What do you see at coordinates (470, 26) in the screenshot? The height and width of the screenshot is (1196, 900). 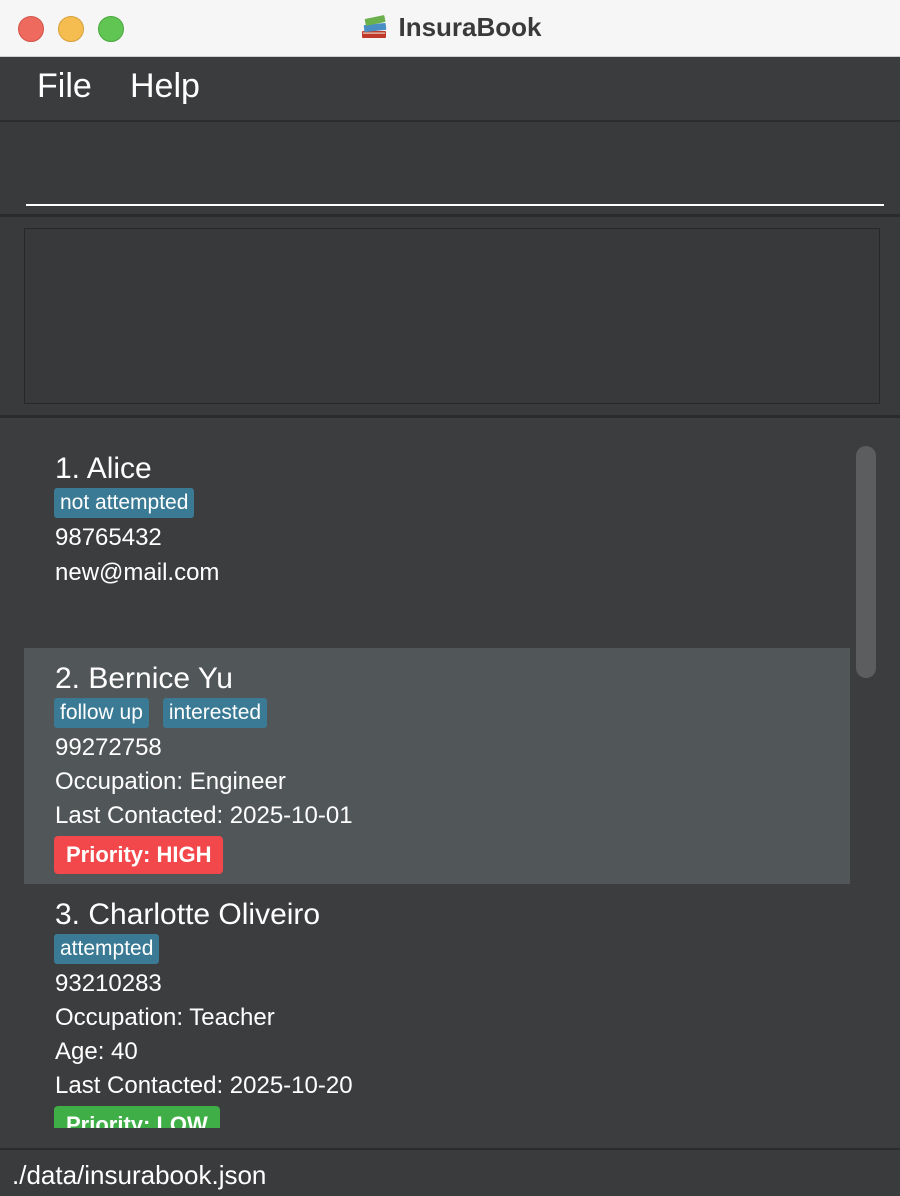 I see `window-title: InsuraBook` at bounding box center [470, 26].